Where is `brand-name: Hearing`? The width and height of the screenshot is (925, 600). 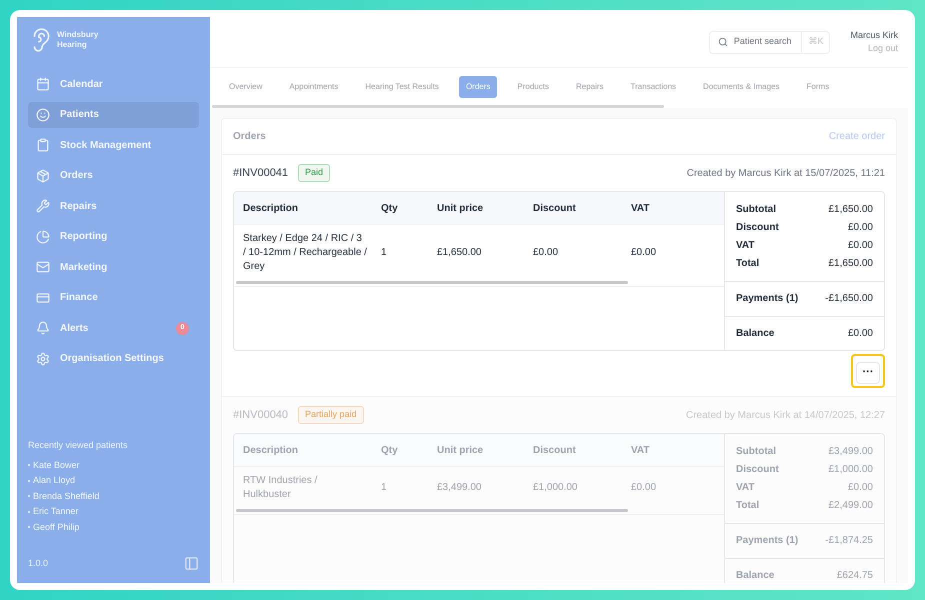 brand-name: Hearing is located at coordinates (72, 45).